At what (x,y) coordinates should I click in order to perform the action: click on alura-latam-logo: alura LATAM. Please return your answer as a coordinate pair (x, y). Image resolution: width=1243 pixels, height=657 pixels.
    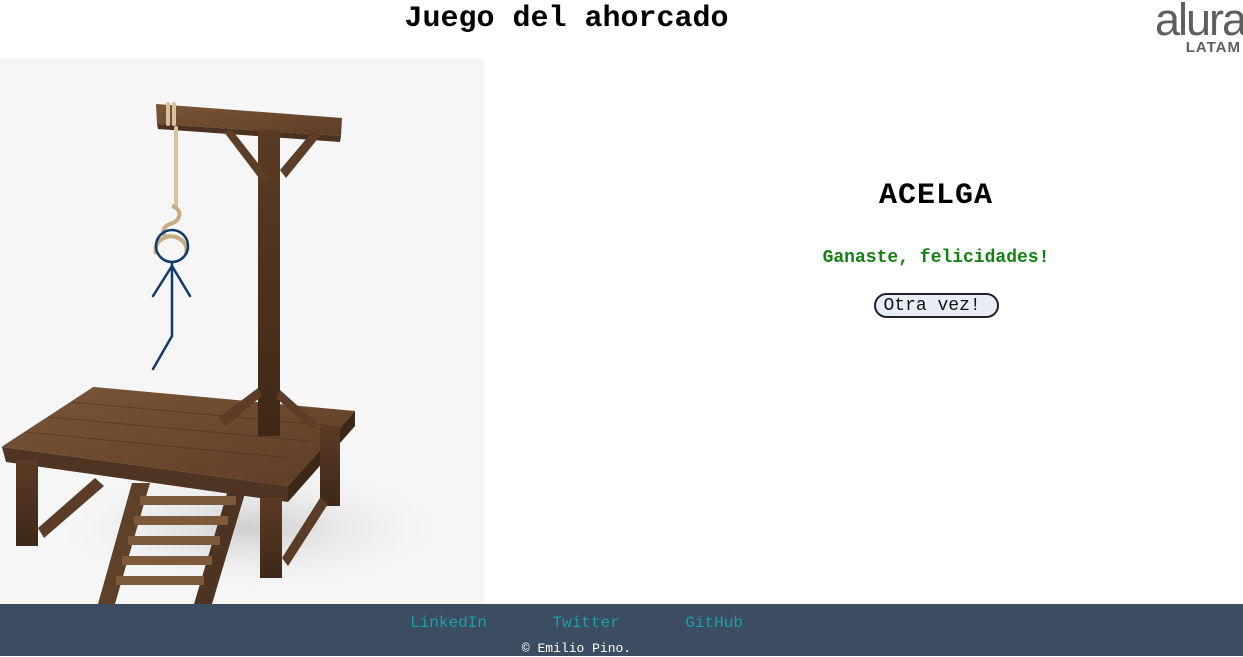
    Looking at the image, I should click on (1199, 30).